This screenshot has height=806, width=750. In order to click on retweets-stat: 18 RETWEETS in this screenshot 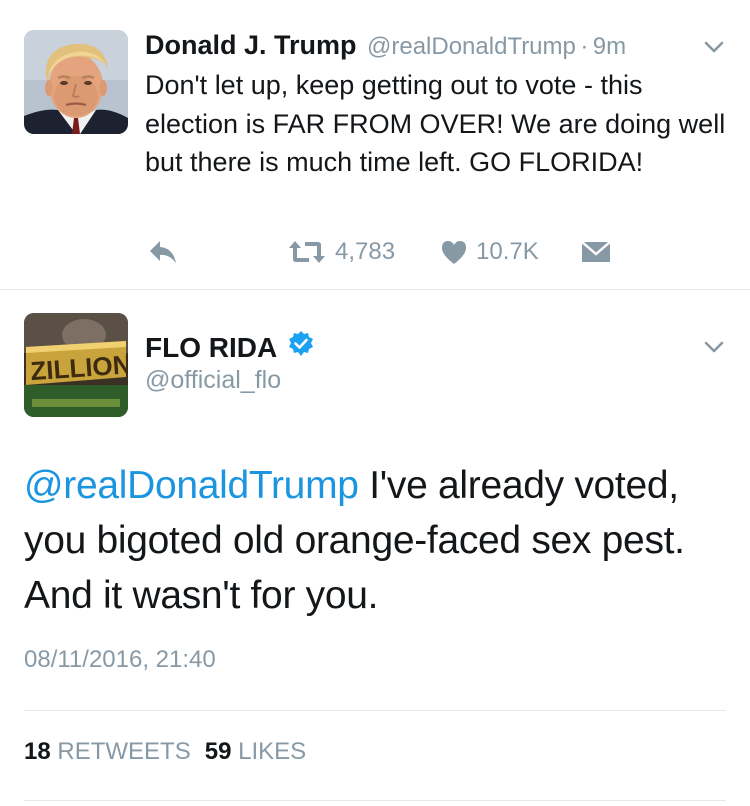, I will do `click(107, 751)`.